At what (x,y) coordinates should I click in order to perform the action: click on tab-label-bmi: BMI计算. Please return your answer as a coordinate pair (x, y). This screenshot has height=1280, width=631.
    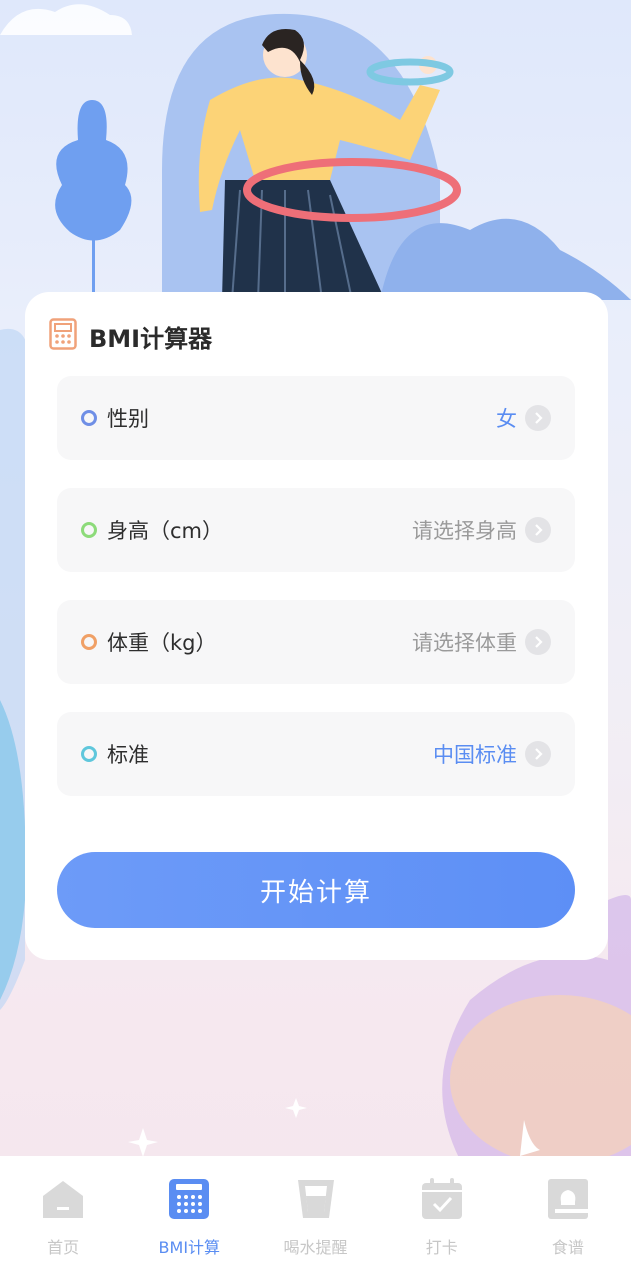
    Looking at the image, I should click on (189, 1247).